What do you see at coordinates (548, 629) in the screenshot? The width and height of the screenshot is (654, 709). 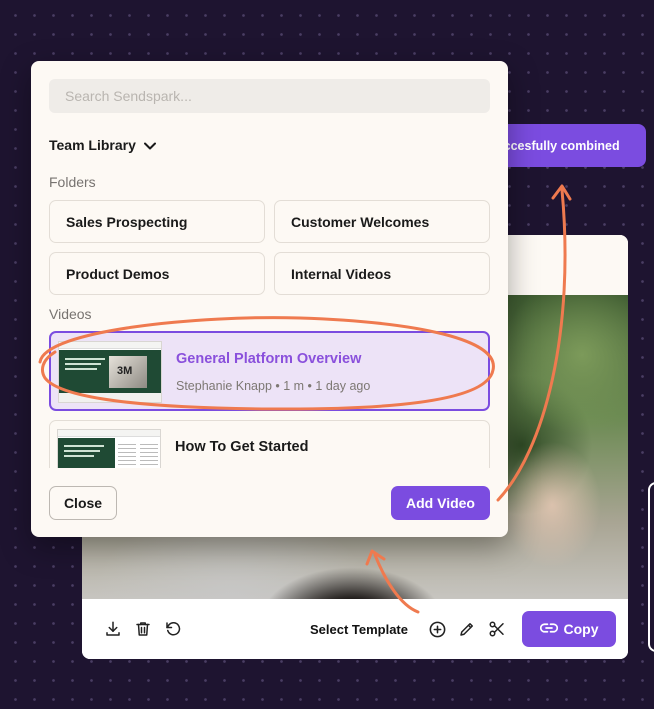 I see `link-icon` at bounding box center [548, 629].